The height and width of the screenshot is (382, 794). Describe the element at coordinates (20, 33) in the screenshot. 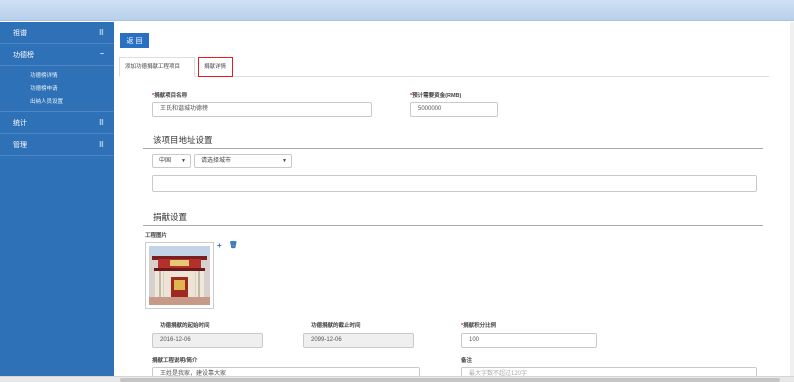

I see `sidebar-item-label: 祖谱` at that location.